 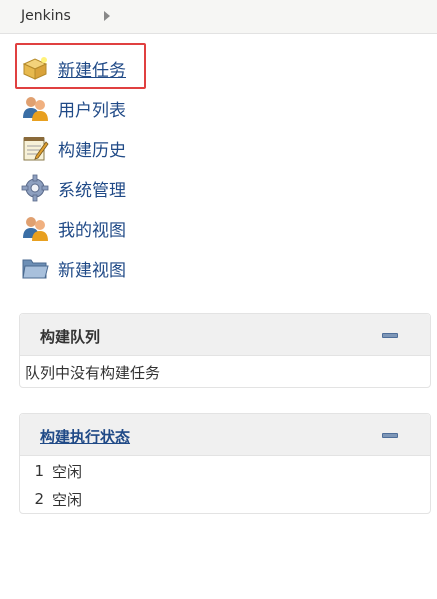 What do you see at coordinates (148, 188) in the screenshot?
I see `task-manage: 系统管理` at bounding box center [148, 188].